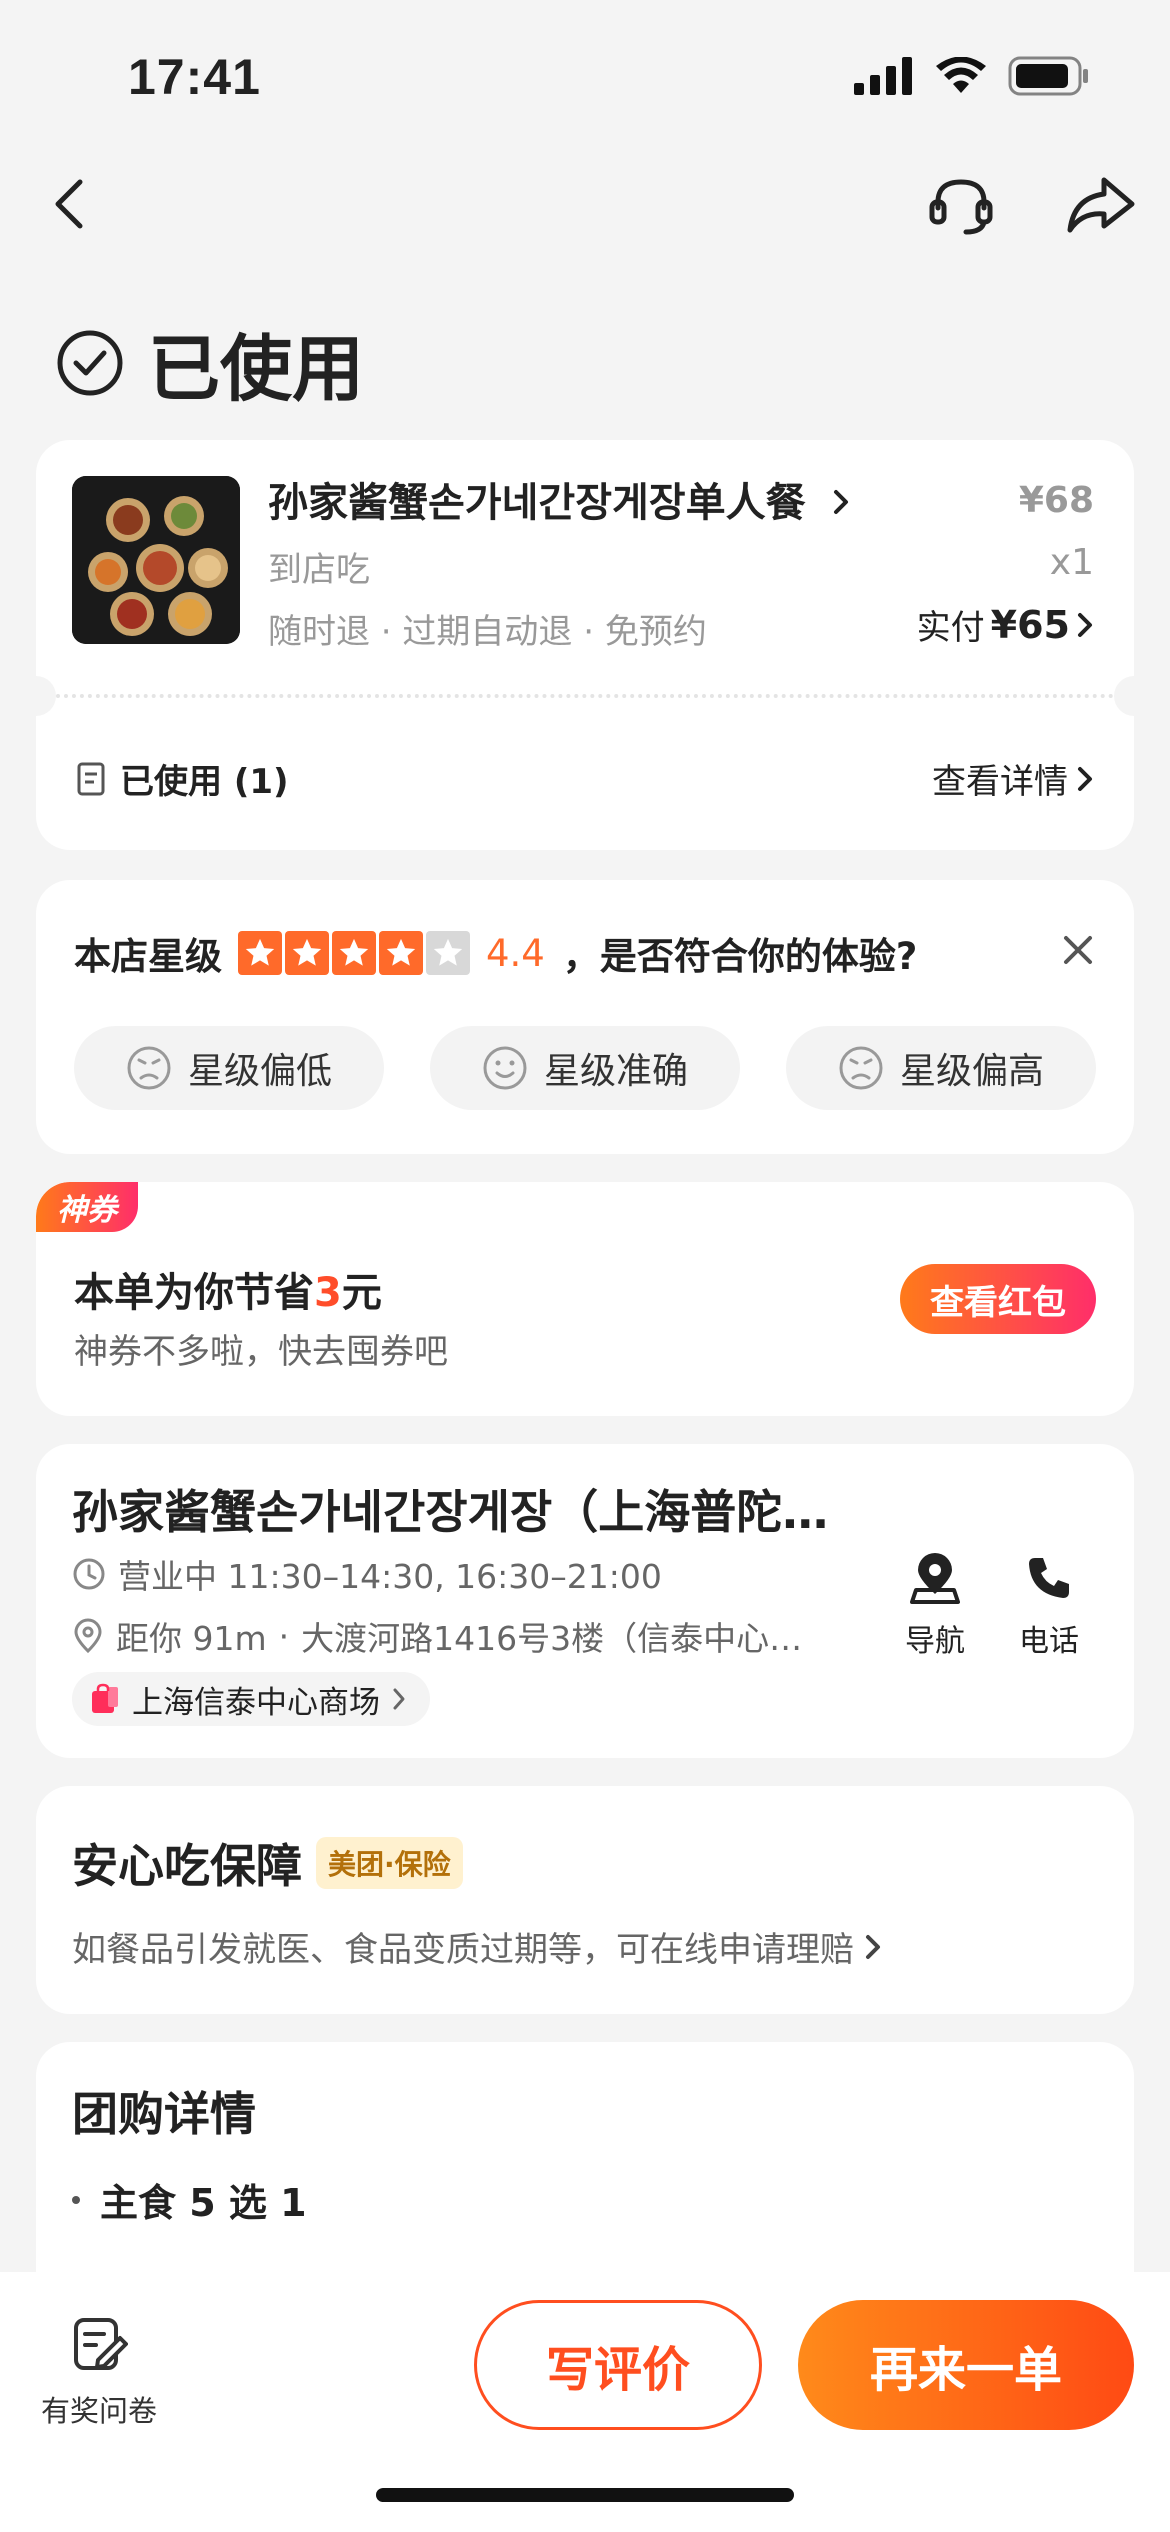  I want to click on paid-amount: ¥65, so click(1030, 624).